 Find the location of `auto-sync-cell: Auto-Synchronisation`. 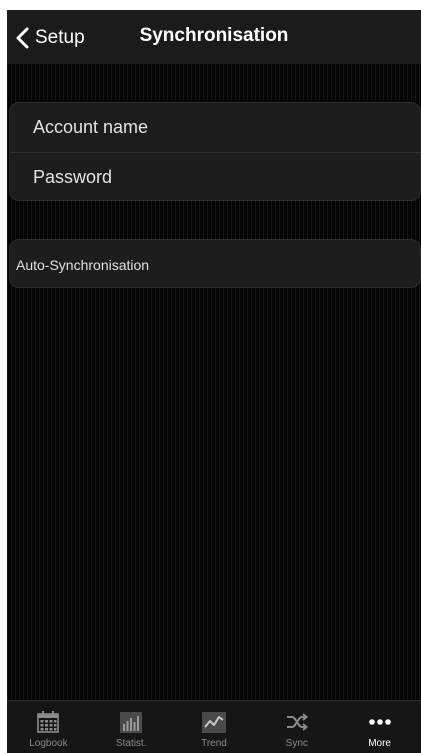

auto-sync-cell: Auto-Synchronisation is located at coordinates (215, 263).